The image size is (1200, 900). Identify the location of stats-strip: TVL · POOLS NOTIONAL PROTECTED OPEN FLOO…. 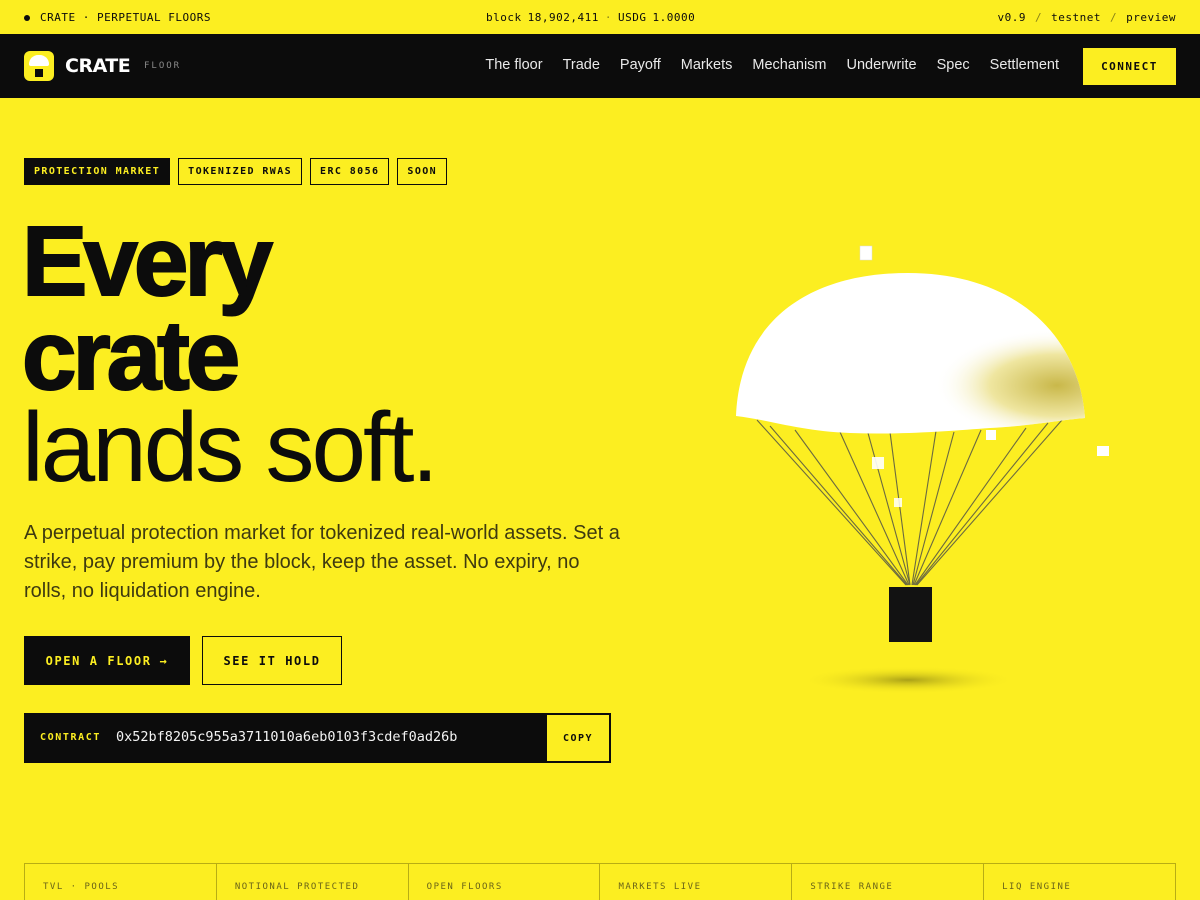
(600, 881).